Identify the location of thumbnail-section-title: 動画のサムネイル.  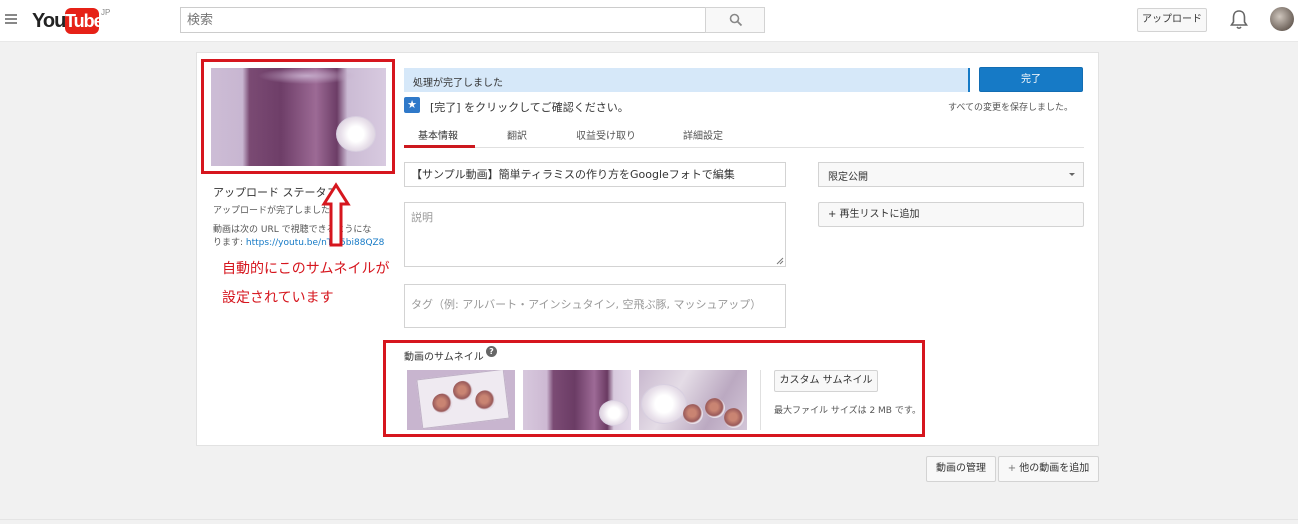
(444, 357).